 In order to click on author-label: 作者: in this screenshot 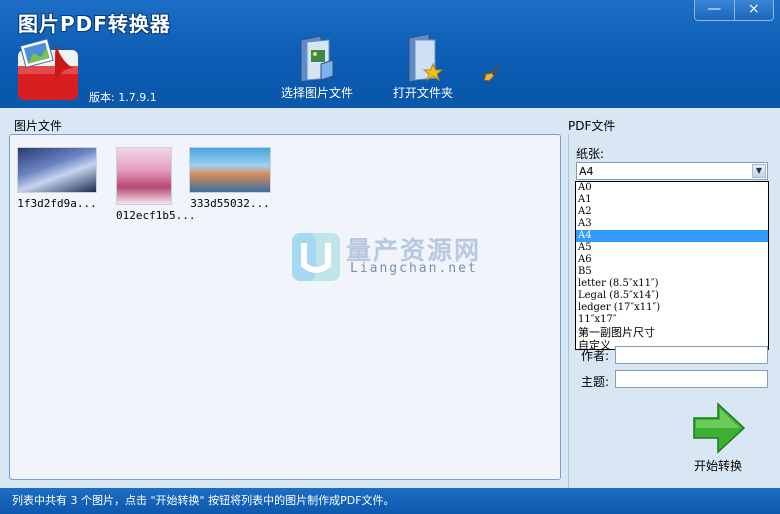, I will do `click(595, 356)`.